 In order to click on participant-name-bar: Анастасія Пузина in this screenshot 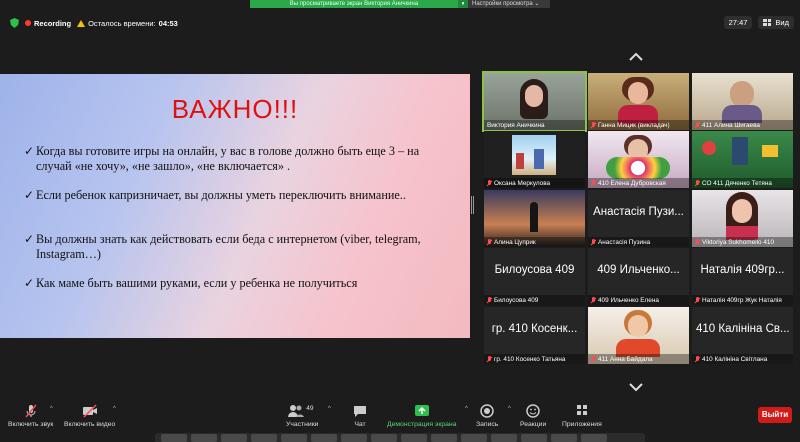, I will do `click(638, 242)`.